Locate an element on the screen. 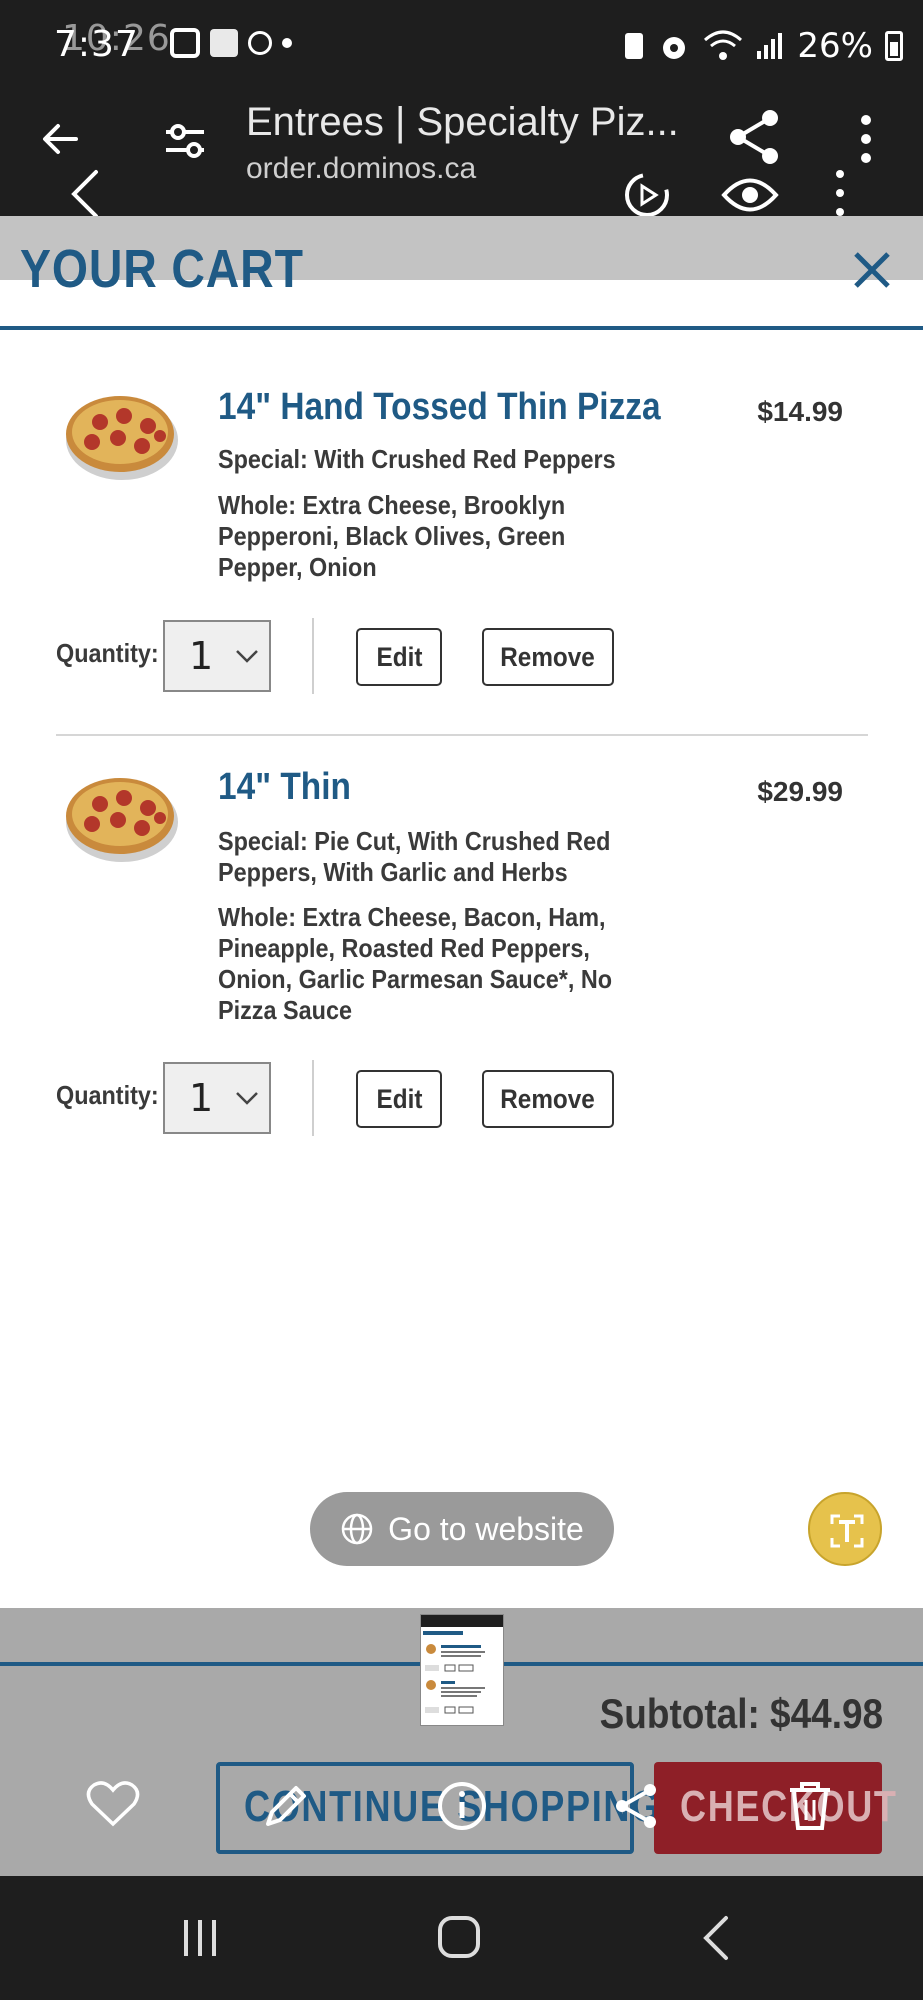 This screenshot has width=923, height=2000. item-price: $29.99 is located at coordinates (800, 791).